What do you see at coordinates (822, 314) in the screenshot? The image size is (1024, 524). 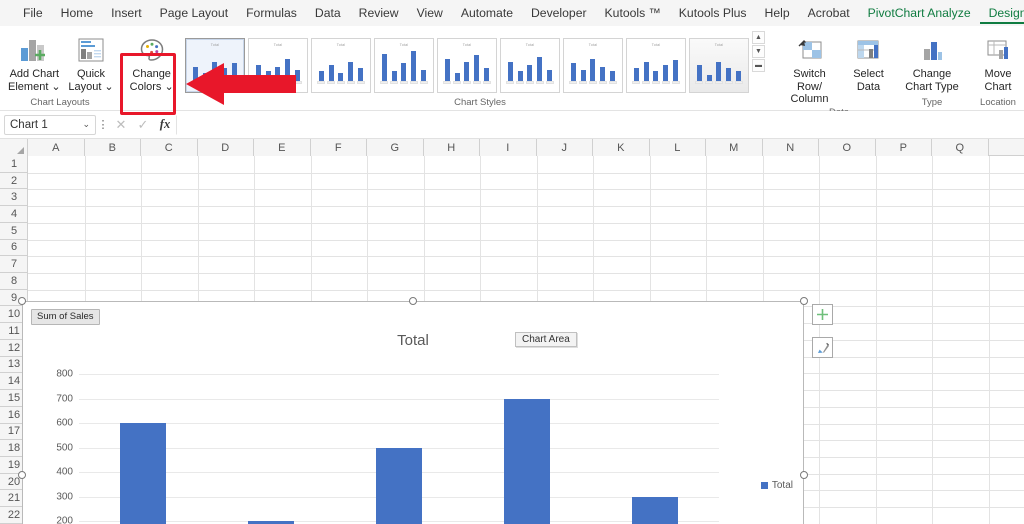 I see `chart-elements-button` at bounding box center [822, 314].